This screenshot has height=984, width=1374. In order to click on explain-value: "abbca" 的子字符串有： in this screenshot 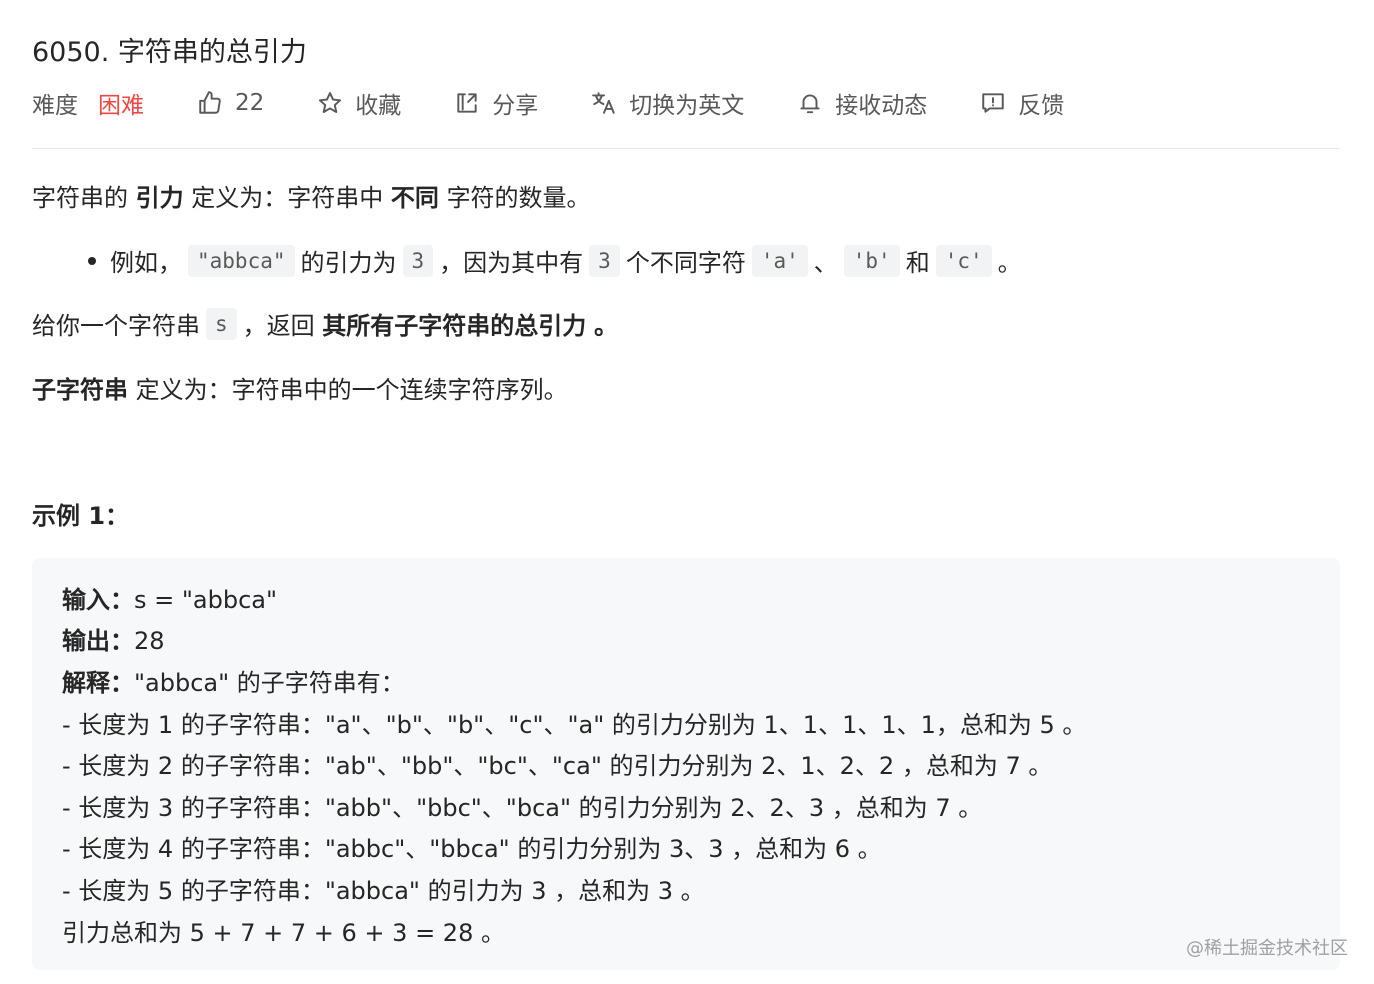, I will do `click(269, 683)`.